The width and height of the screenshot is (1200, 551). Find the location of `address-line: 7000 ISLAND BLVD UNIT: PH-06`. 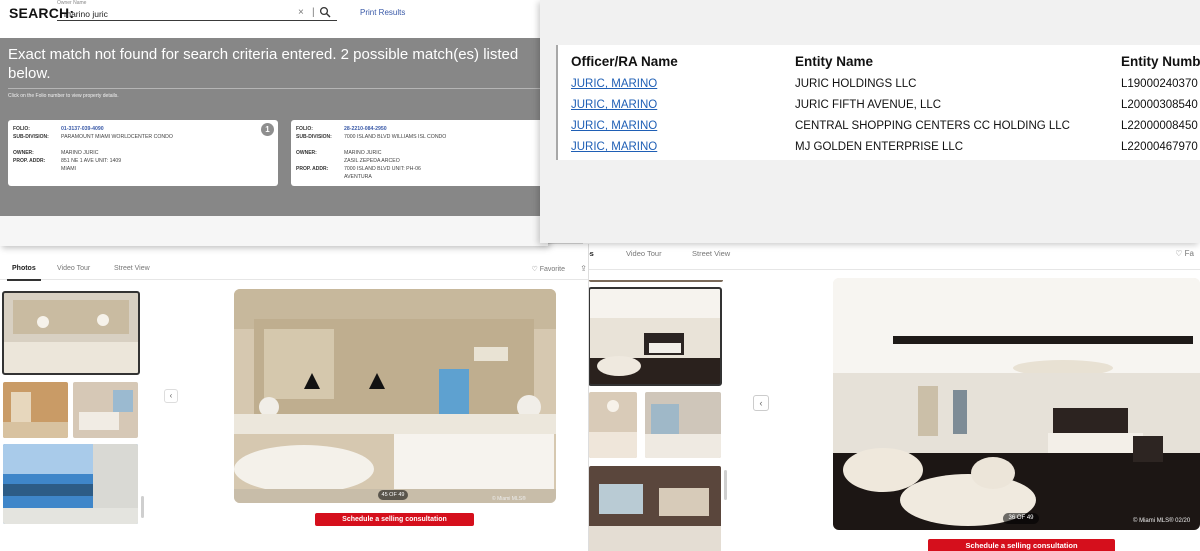

address-line: 7000 ISLAND BLVD UNIT: PH-06 is located at coordinates (382, 169).